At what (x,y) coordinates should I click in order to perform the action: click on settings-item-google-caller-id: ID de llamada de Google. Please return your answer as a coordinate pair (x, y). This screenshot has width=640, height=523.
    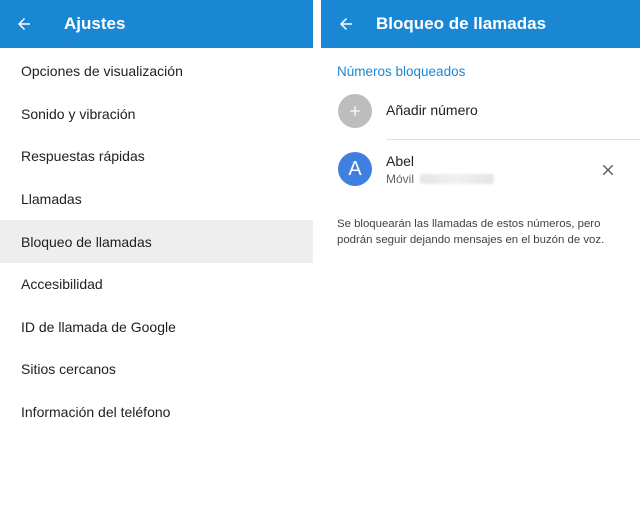
    Looking at the image, I should click on (156, 327).